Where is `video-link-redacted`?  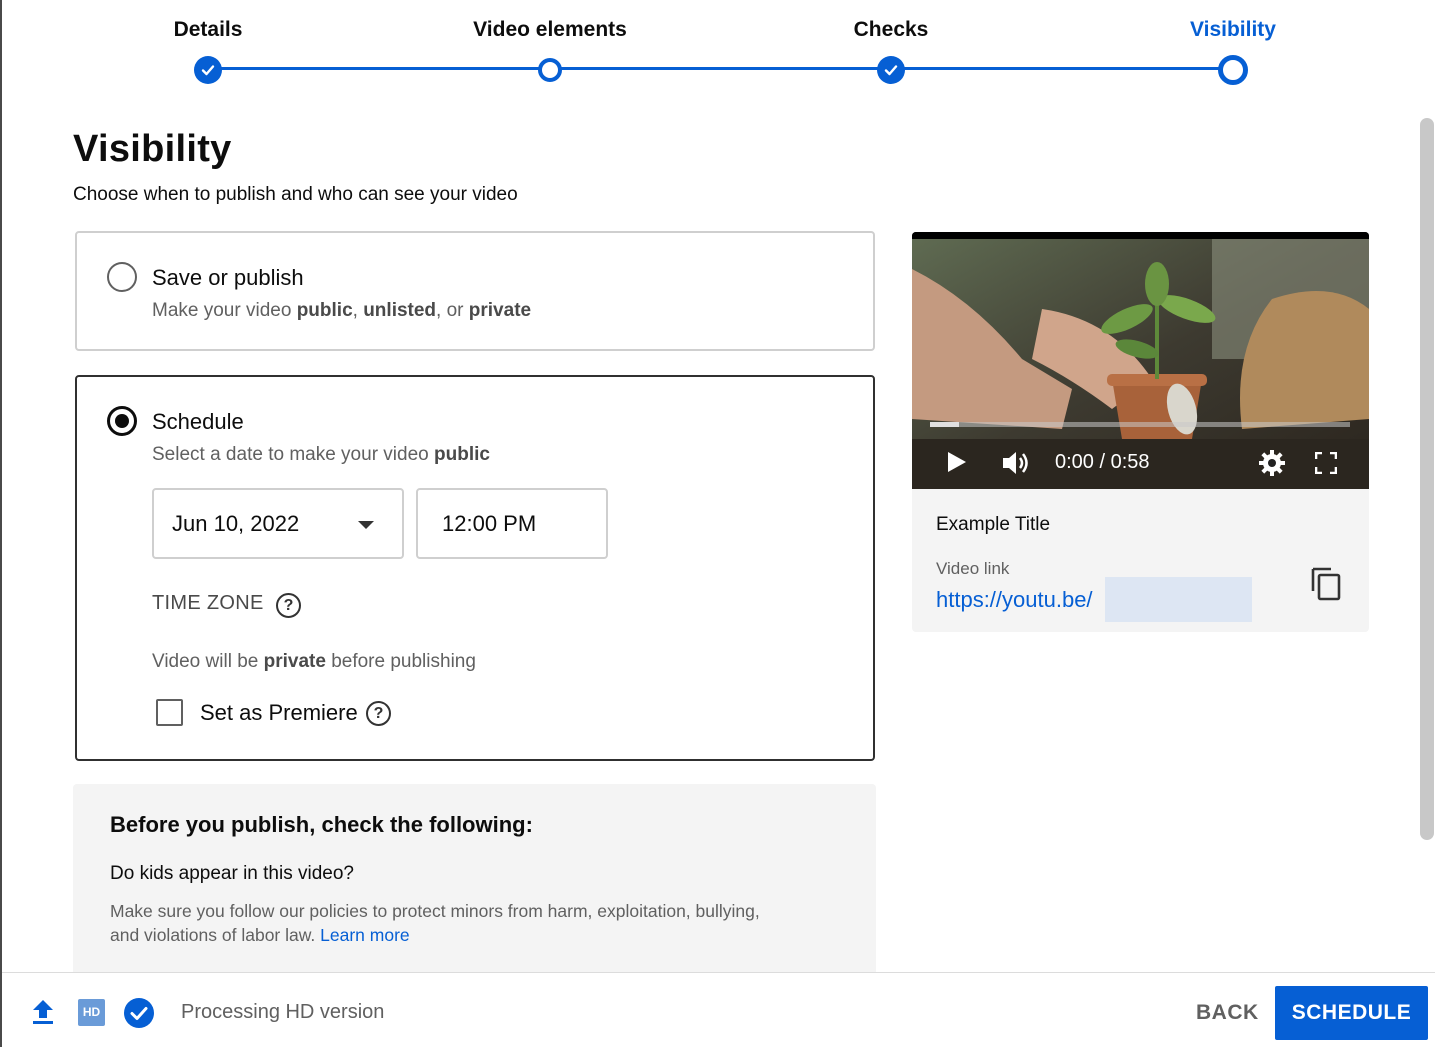 video-link-redacted is located at coordinates (1178, 599).